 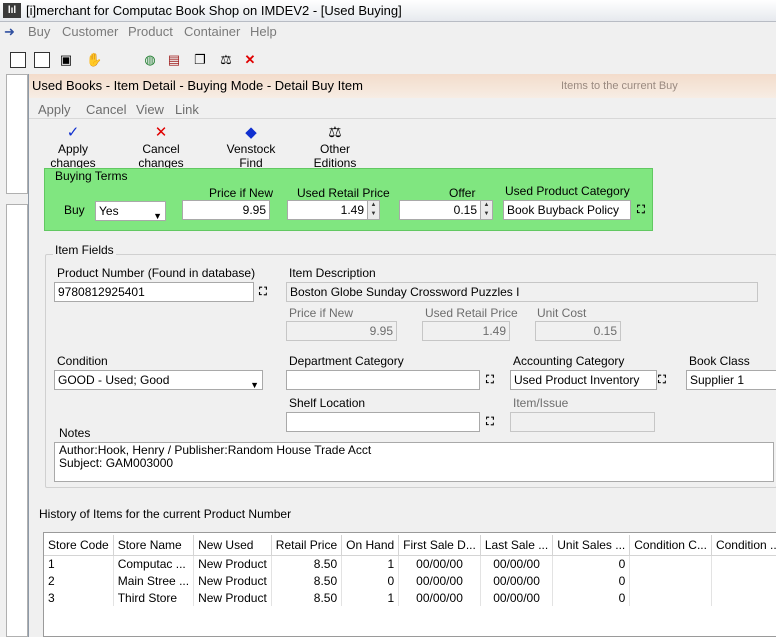 I want to click on checkmark-icon: ✓, so click(x=73, y=132).